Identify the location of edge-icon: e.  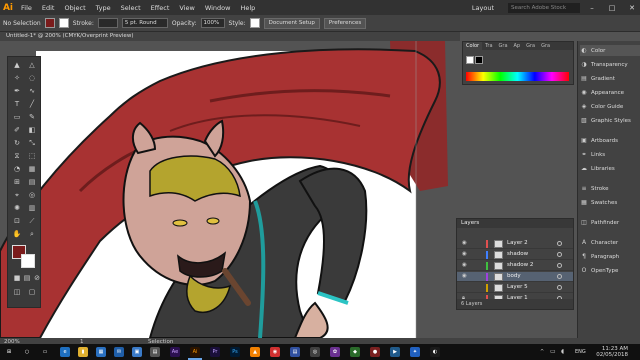
(65, 352).